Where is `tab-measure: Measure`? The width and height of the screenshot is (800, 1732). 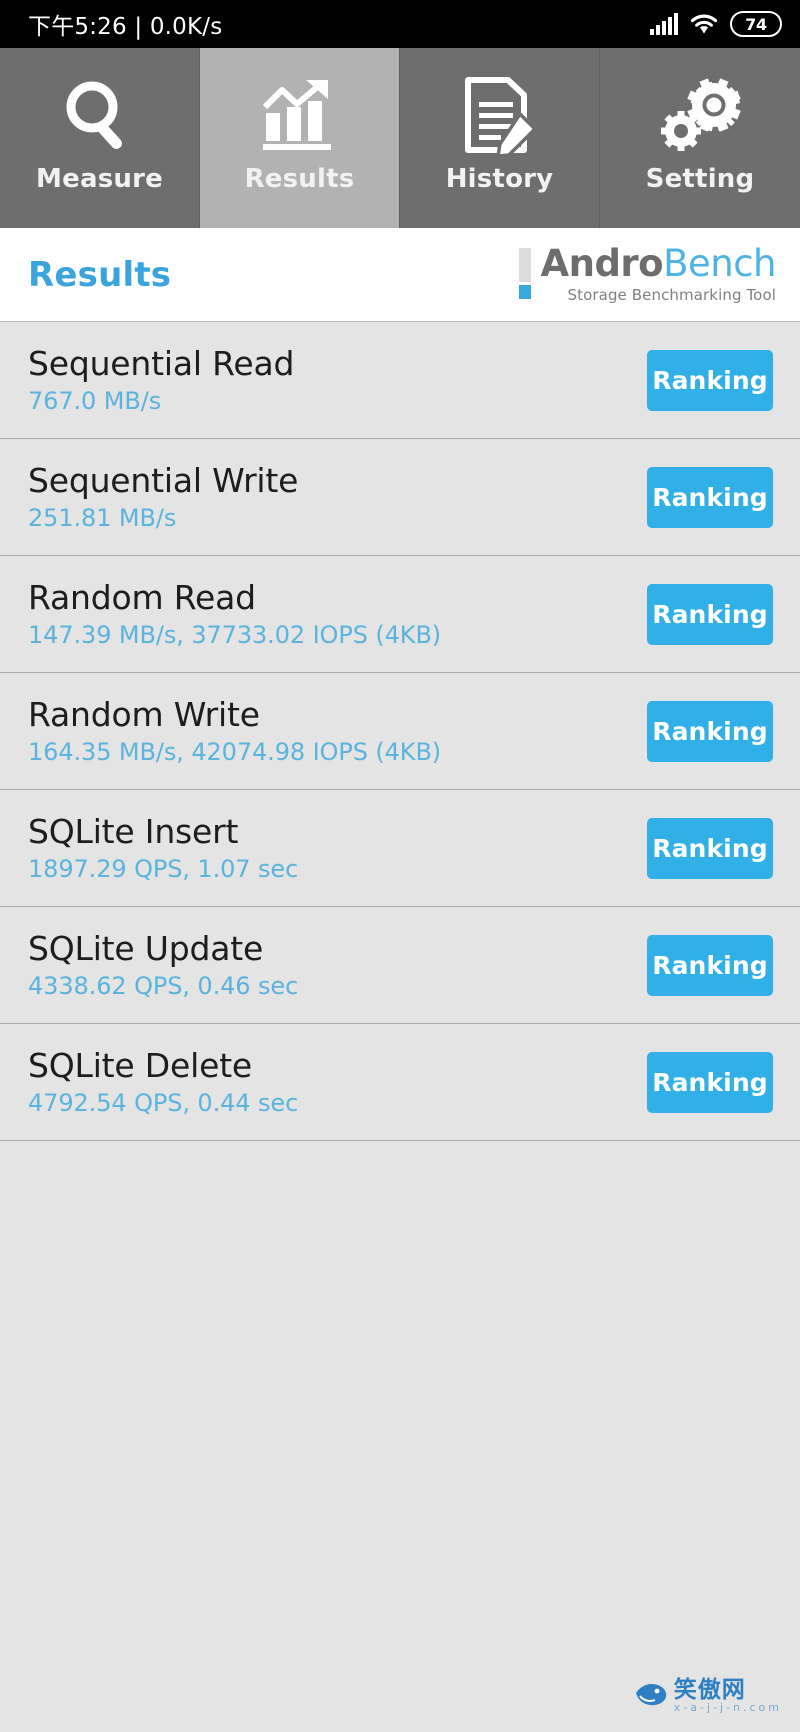
tab-measure: Measure is located at coordinates (100, 138).